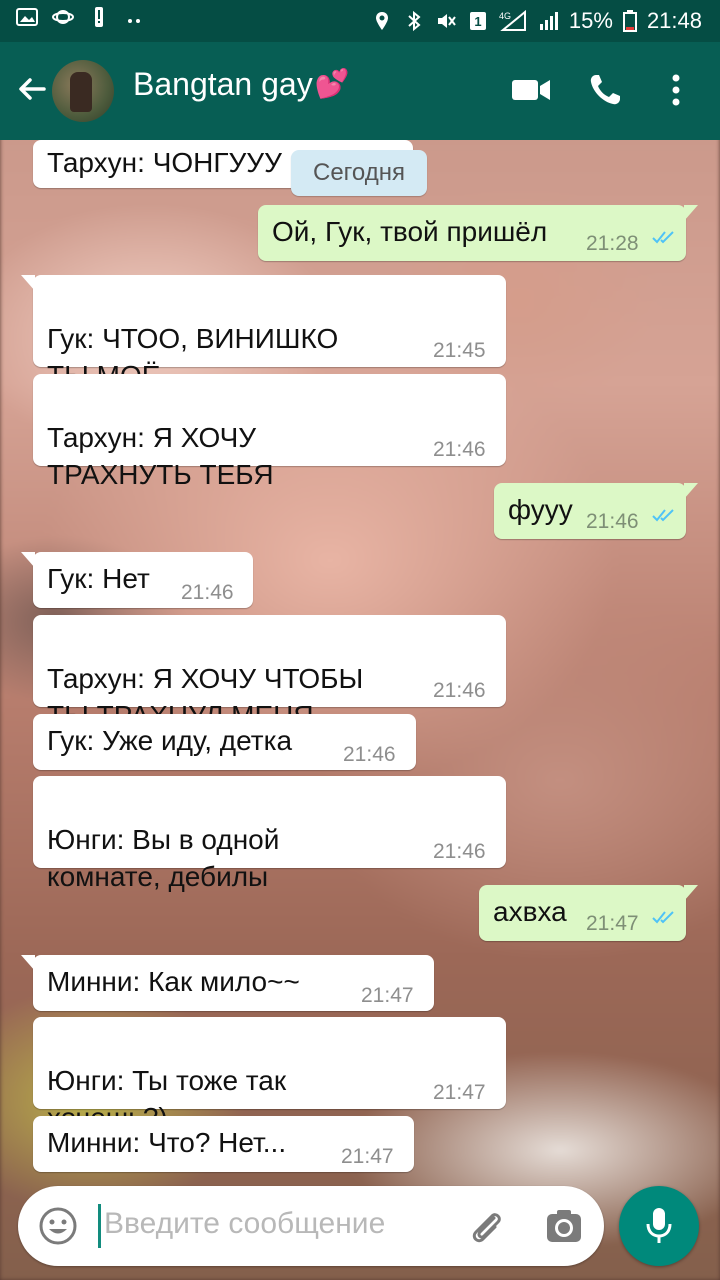 The width and height of the screenshot is (720, 1280). I want to click on chat-header: Bangtan gay💕, so click(360, 91).